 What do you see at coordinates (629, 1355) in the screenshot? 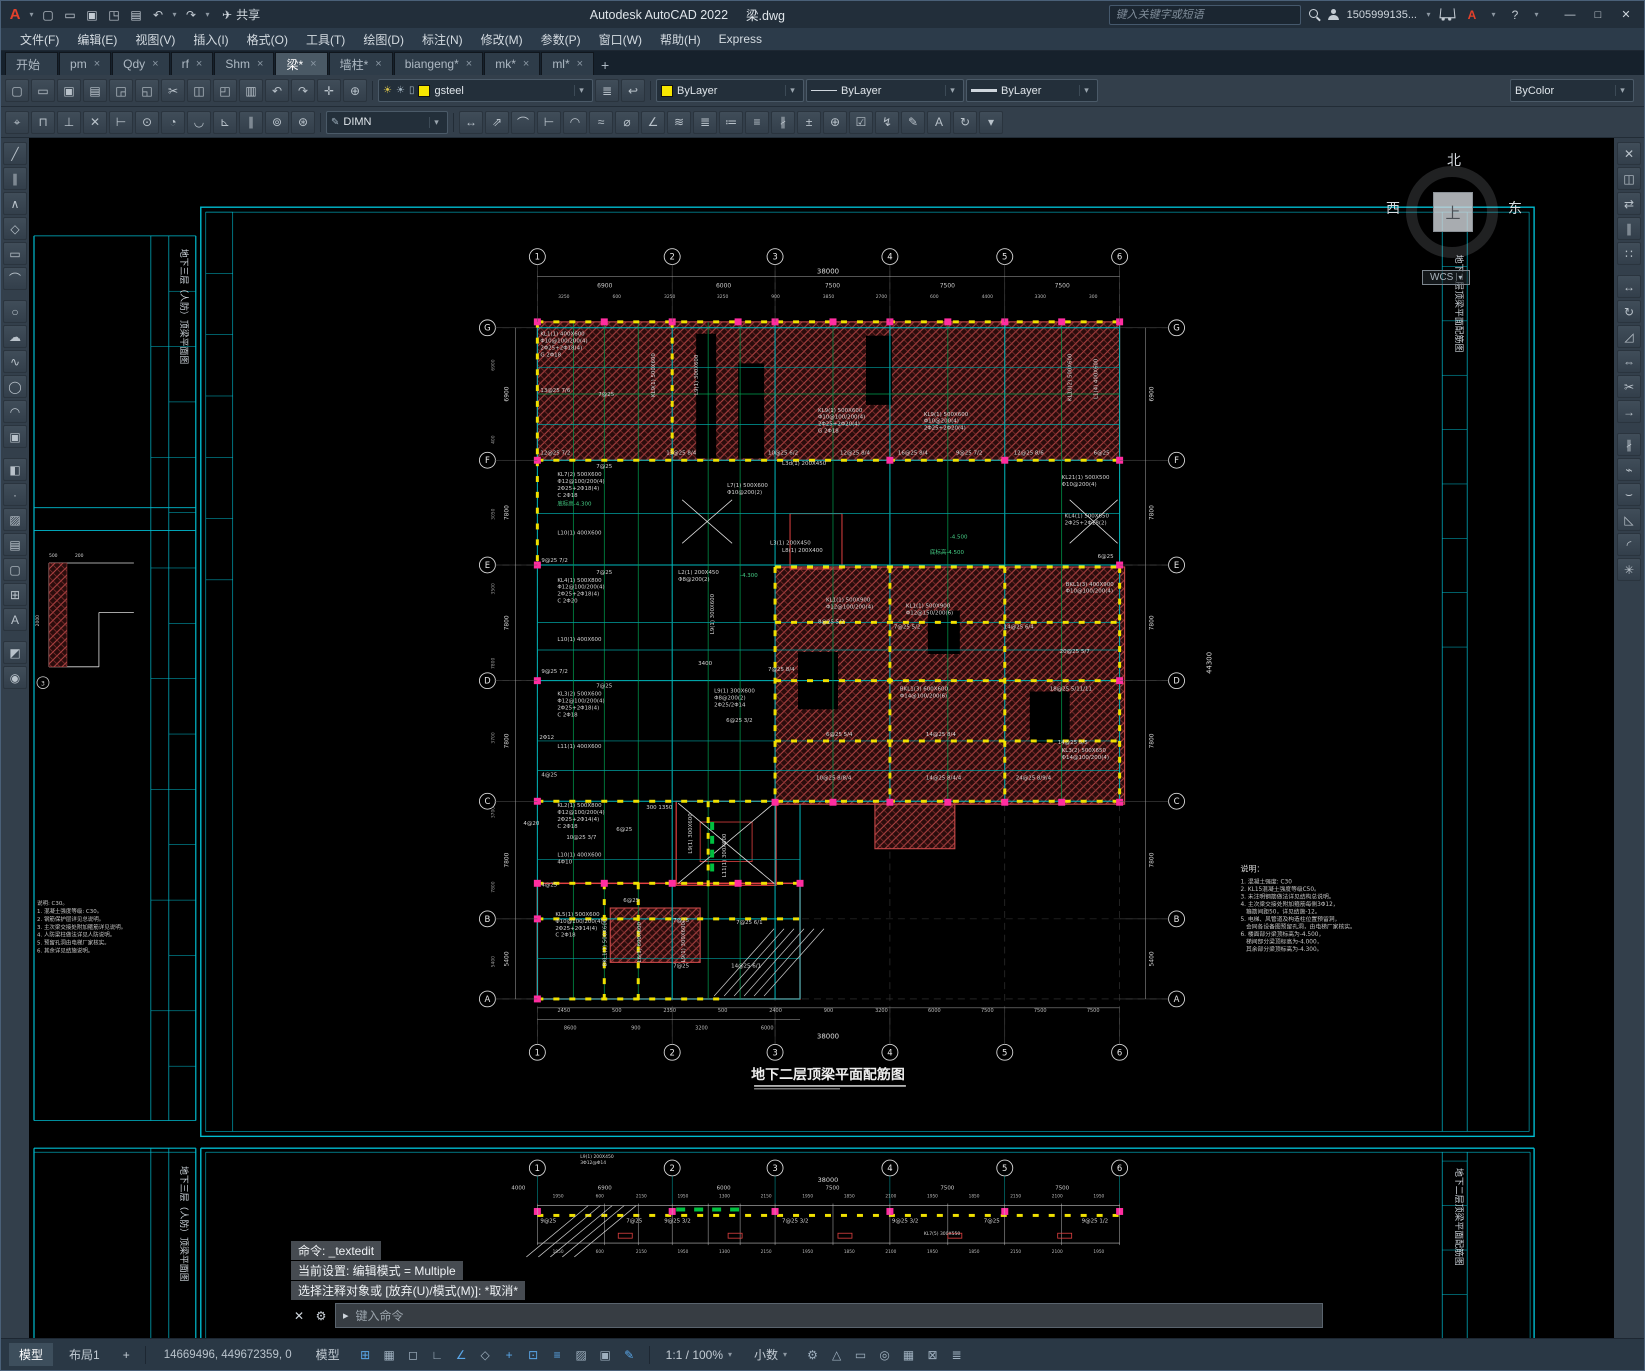
I see `dynamic-input-icon: ✎` at bounding box center [629, 1355].